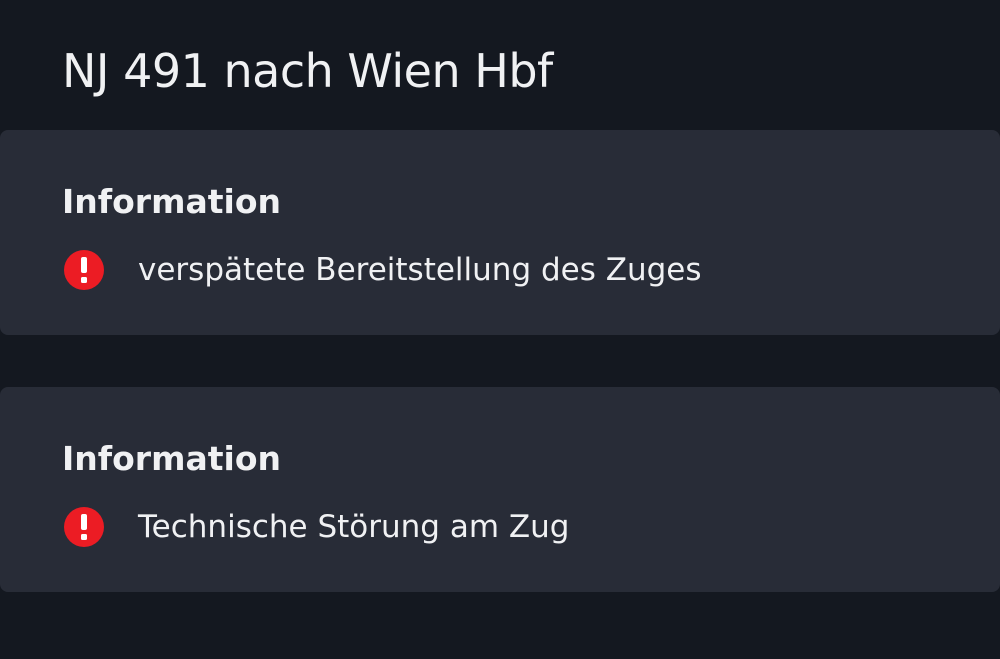  I want to click on info-message-row: verspätete Bereitstellung des Zuges, so click(382, 270).